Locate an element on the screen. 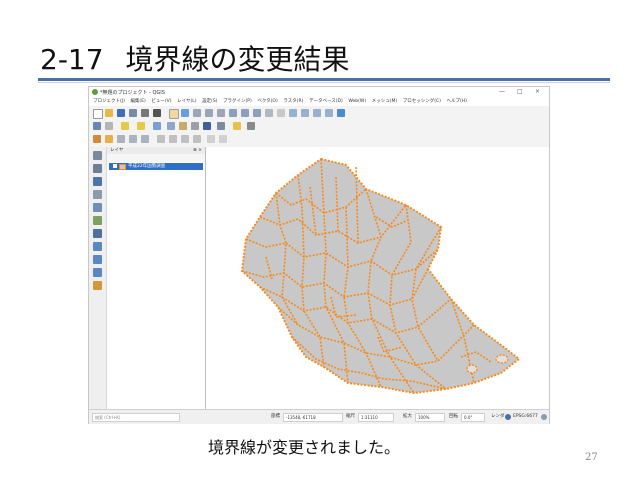 The height and width of the screenshot is (479, 638). locator-search-input: 検索 (Ctrl+K) is located at coordinates (136, 417).